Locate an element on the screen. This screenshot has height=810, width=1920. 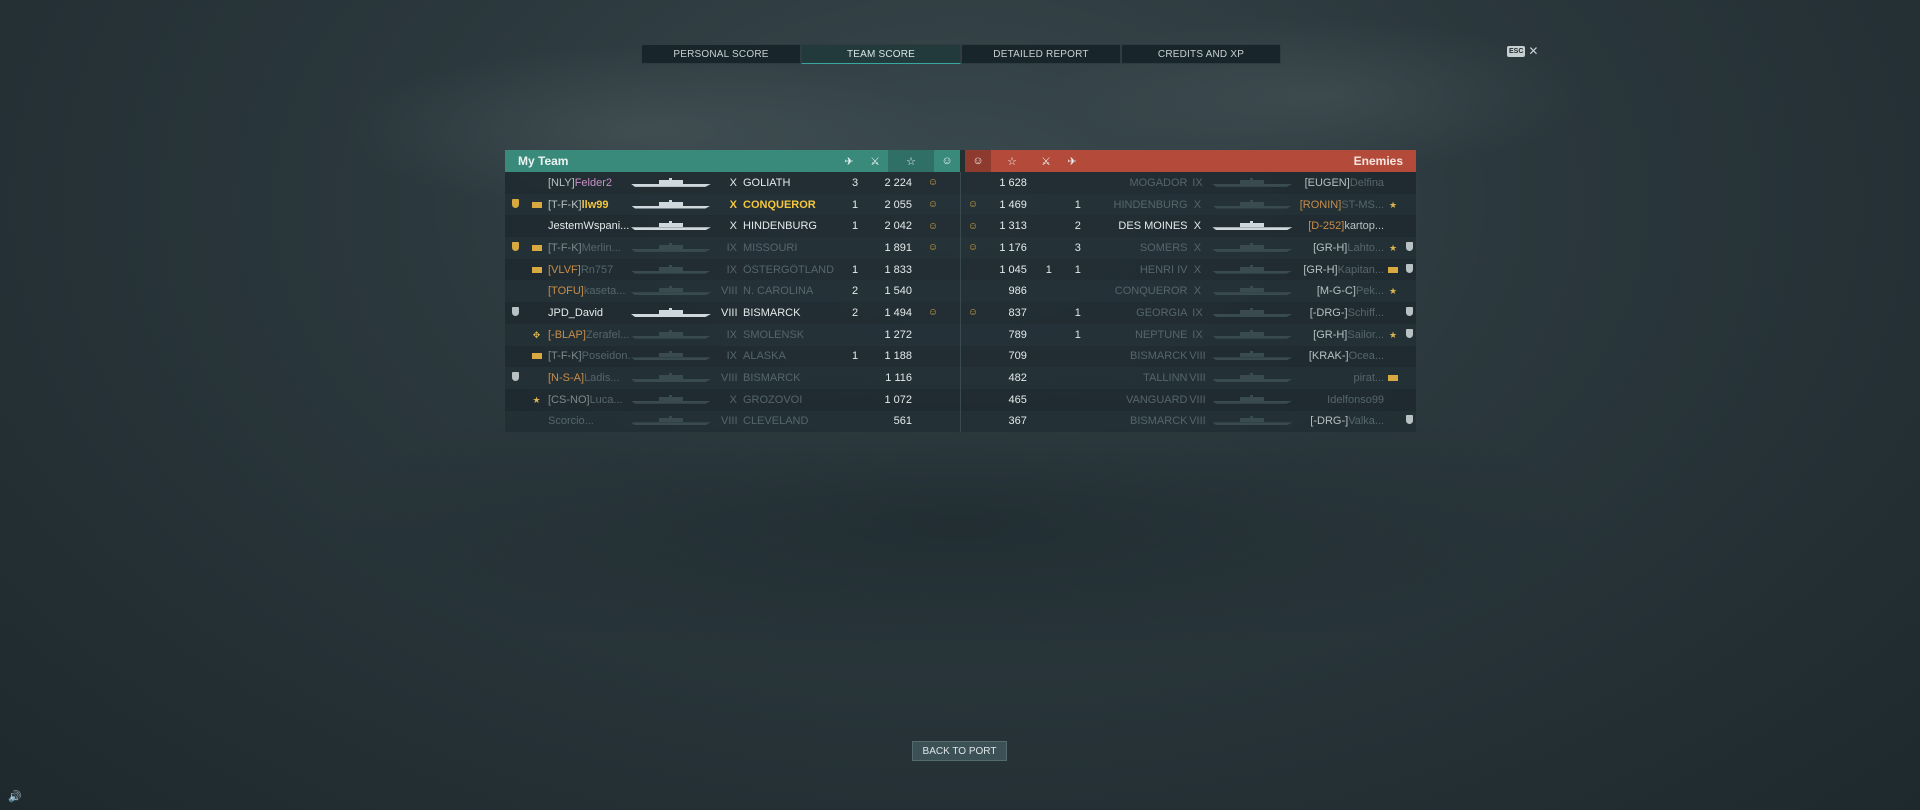
player-name: [VLVF]Rn757 is located at coordinates (589, 270).